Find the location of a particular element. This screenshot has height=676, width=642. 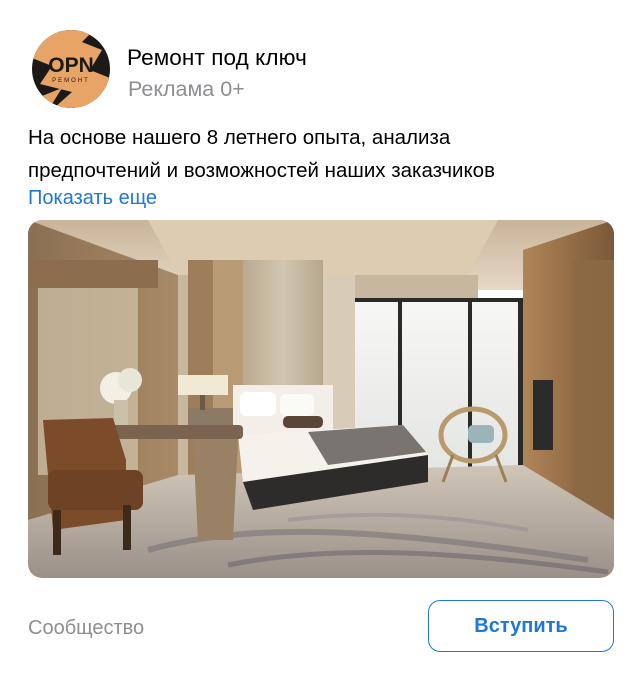

opn-logo-icon: OPN РЕМОНТ is located at coordinates (71, 69).